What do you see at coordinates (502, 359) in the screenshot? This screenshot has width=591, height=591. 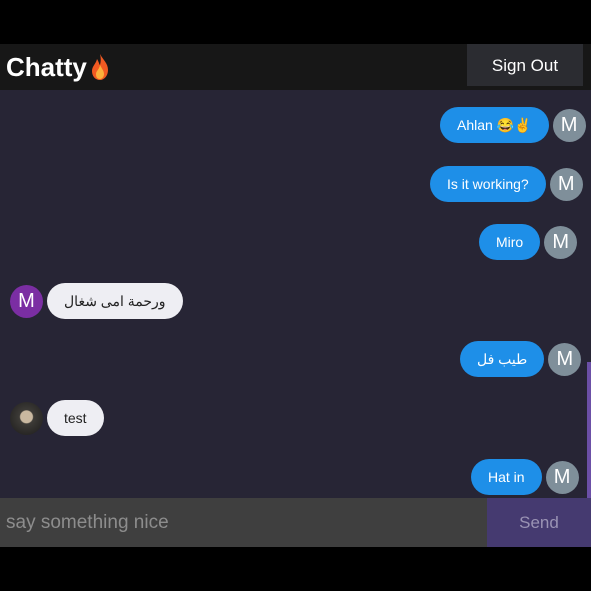 I see `outgoing-message-bubble: طيب فل` at bounding box center [502, 359].